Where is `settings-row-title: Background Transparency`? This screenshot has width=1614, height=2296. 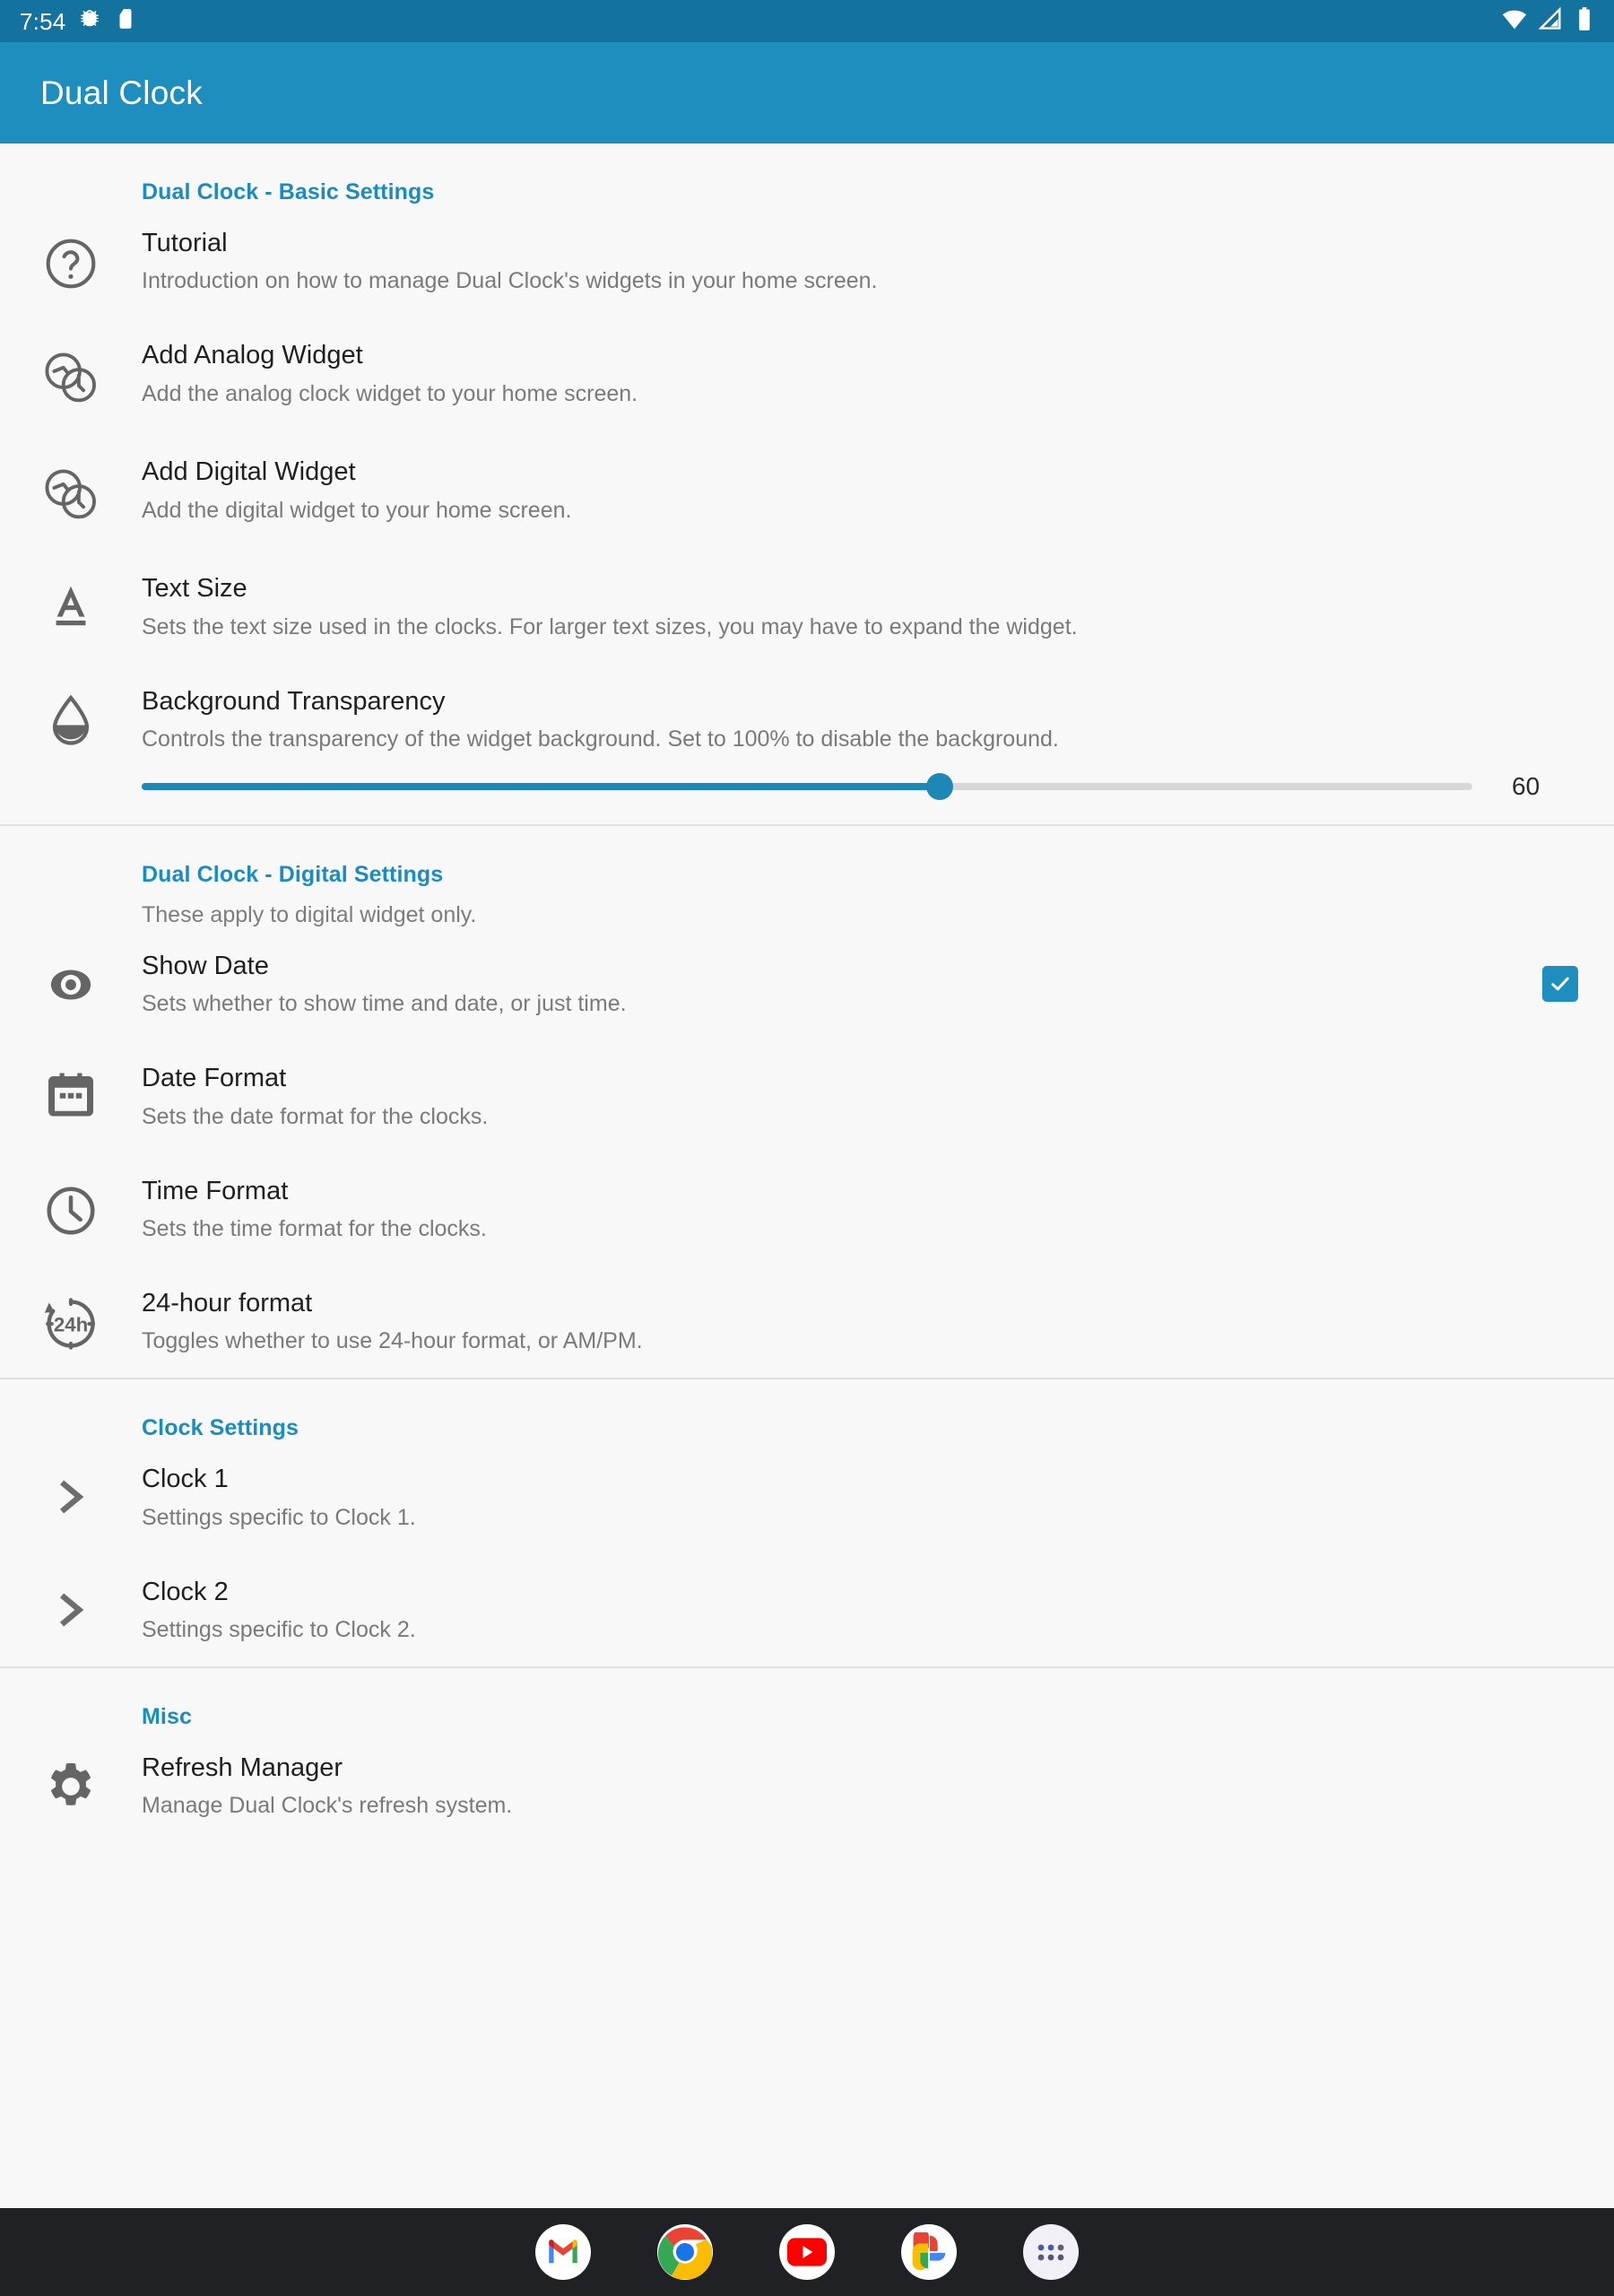
settings-row-title: Background Transparency is located at coordinates (294, 701).